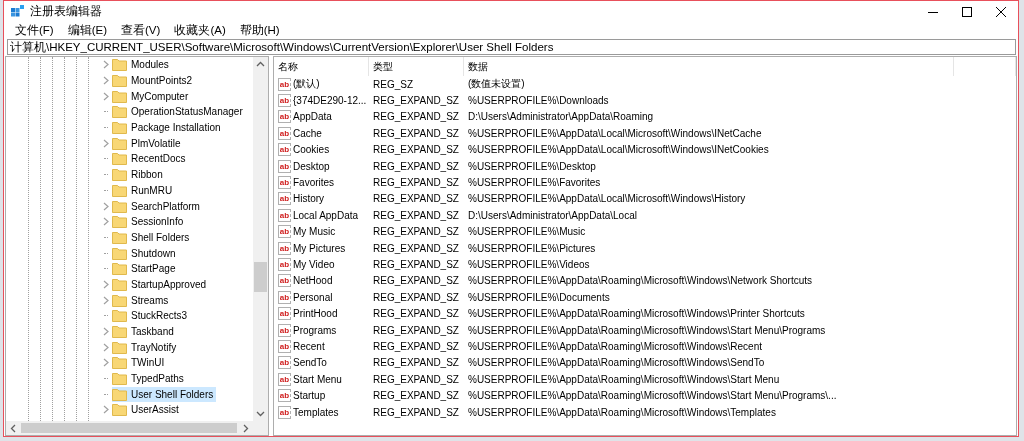 The height and width of the screenshot is (441, 1024). I want to click on tree-item: MyComputer, so click(152, 96).